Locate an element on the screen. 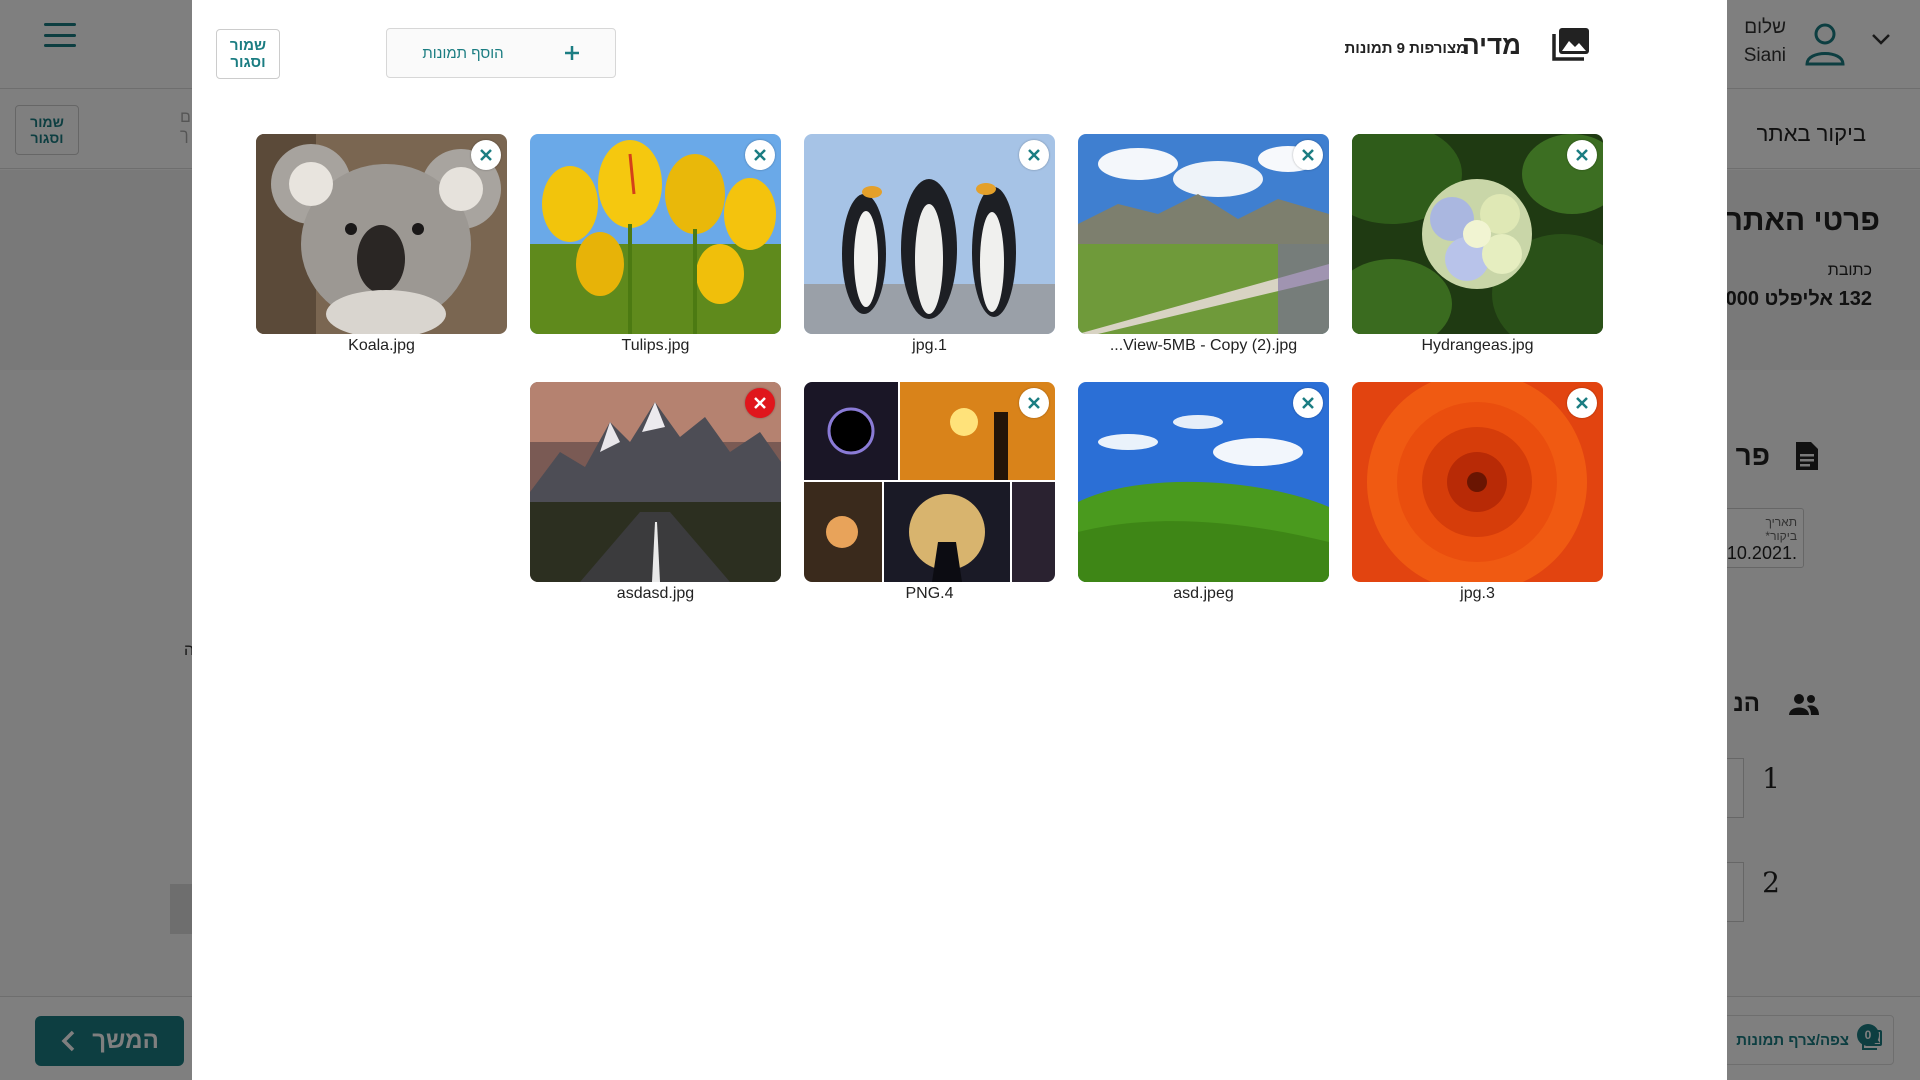  image-filename: jpg.3 is located at coordinates (1477, 593).